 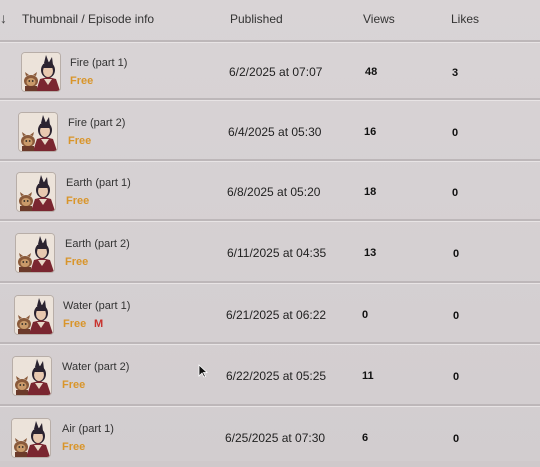 I want to click on views-count: 16, so click(x=370, y=132).